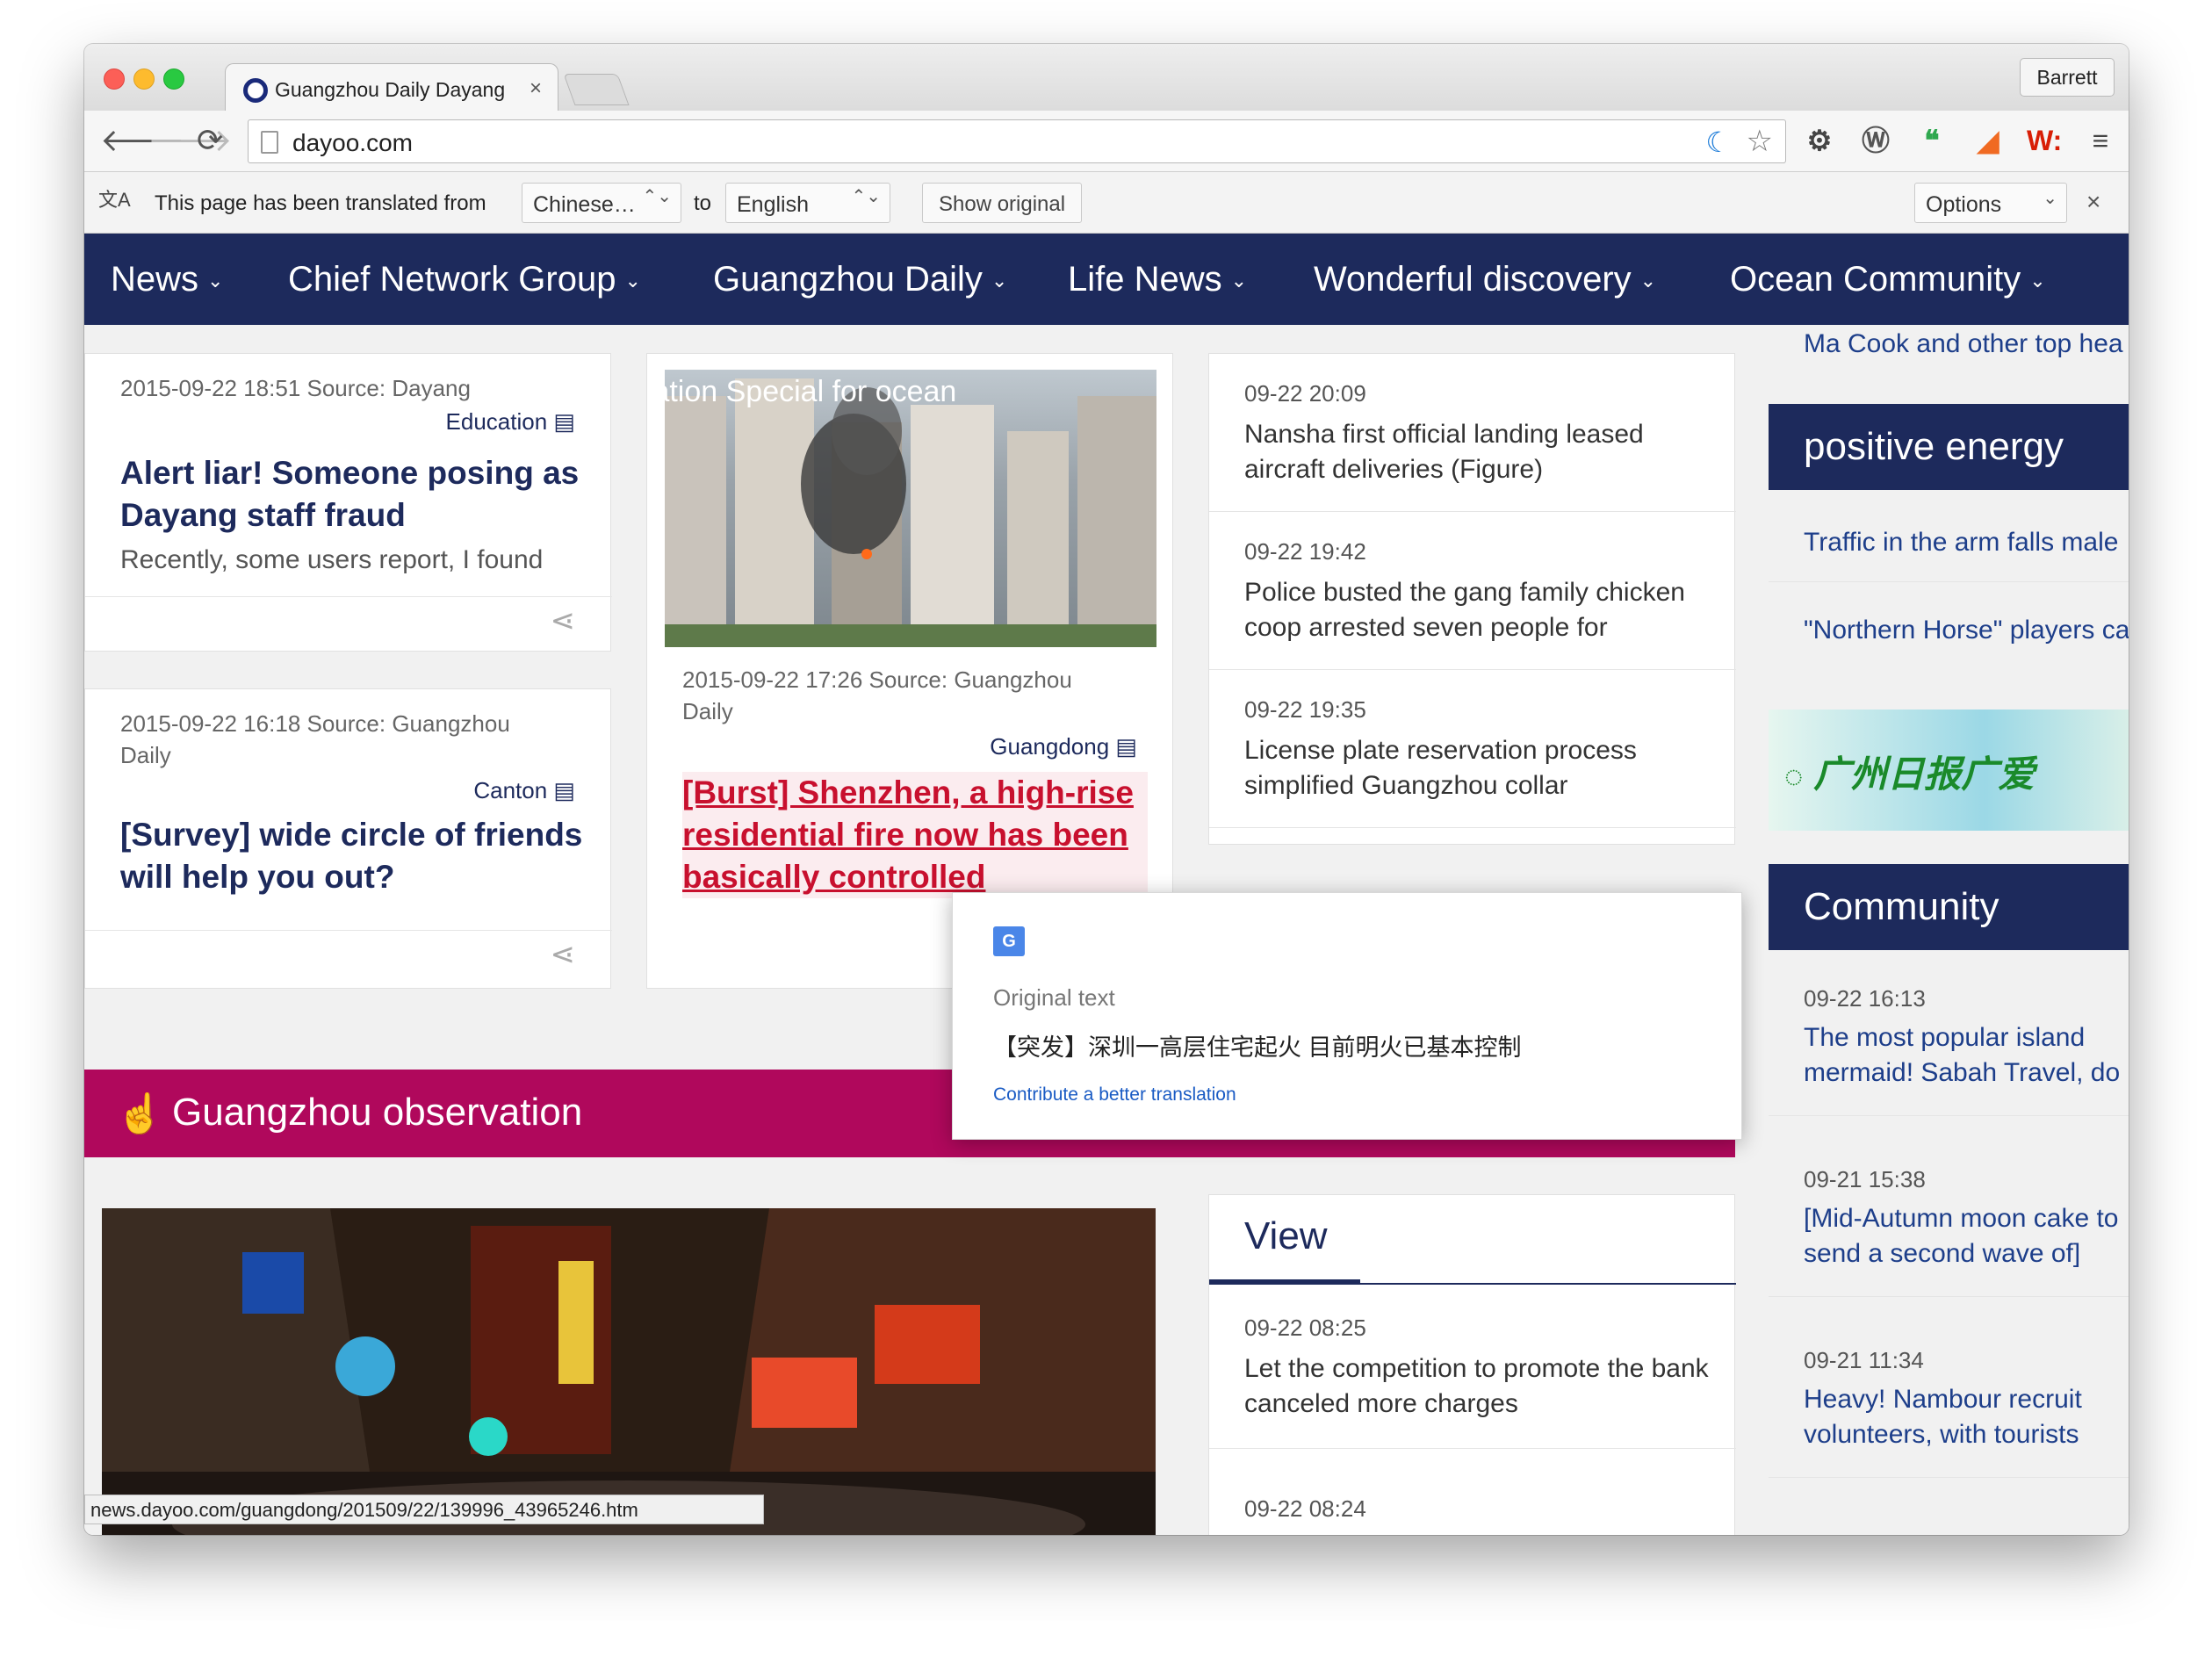 The image size is (2212, 1664). Describe the element at coordinates (910, 508) in the screenshot. I see `fire-building-photo: station Special for ocean` at that location.